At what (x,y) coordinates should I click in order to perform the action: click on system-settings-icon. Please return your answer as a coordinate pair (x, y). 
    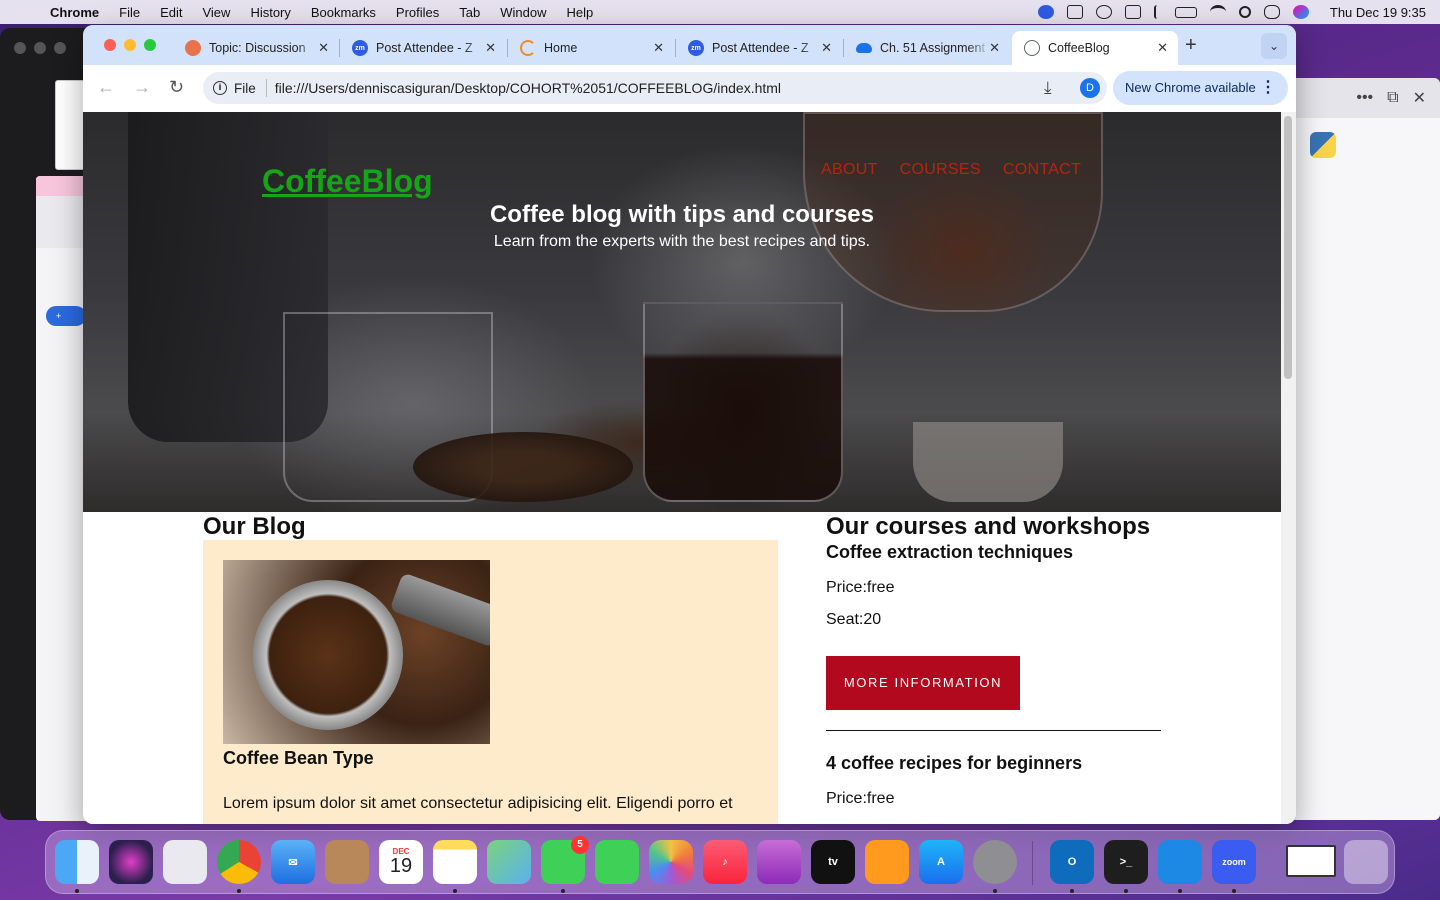
    Looking at the image, I should click on (995, 862).